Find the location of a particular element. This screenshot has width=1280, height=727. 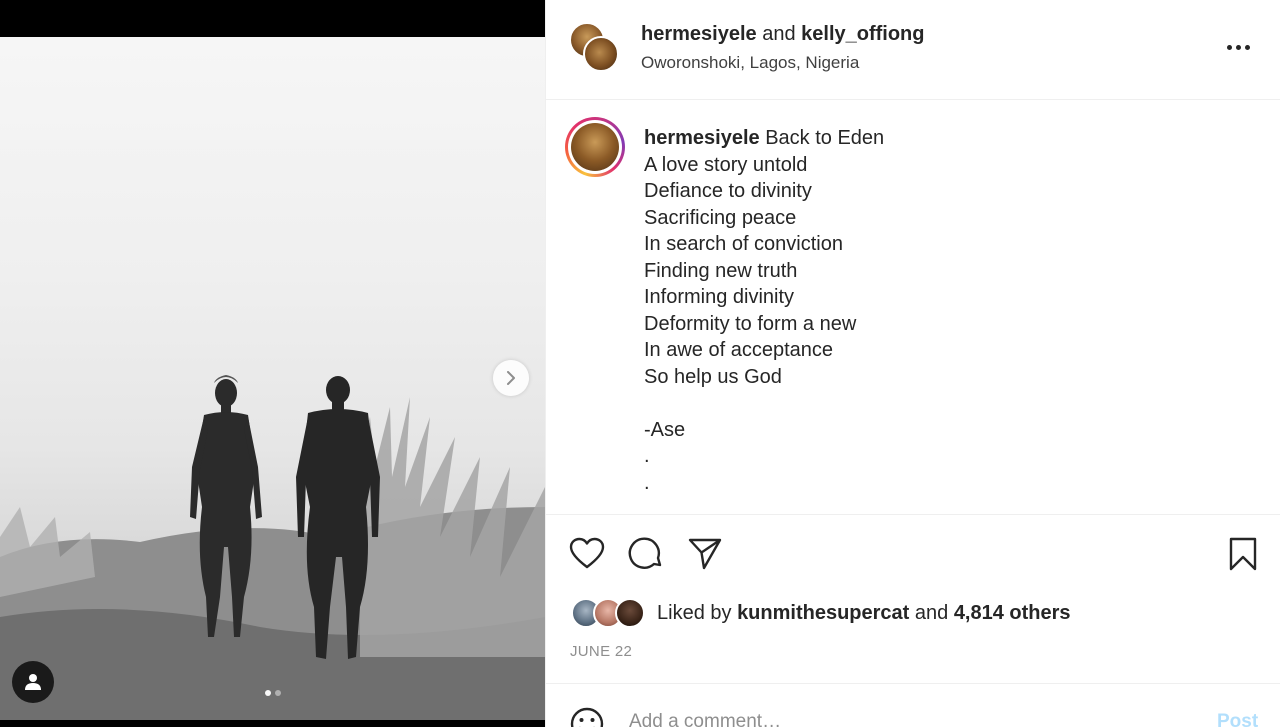

save-button is located at coordinates (1243, 554).